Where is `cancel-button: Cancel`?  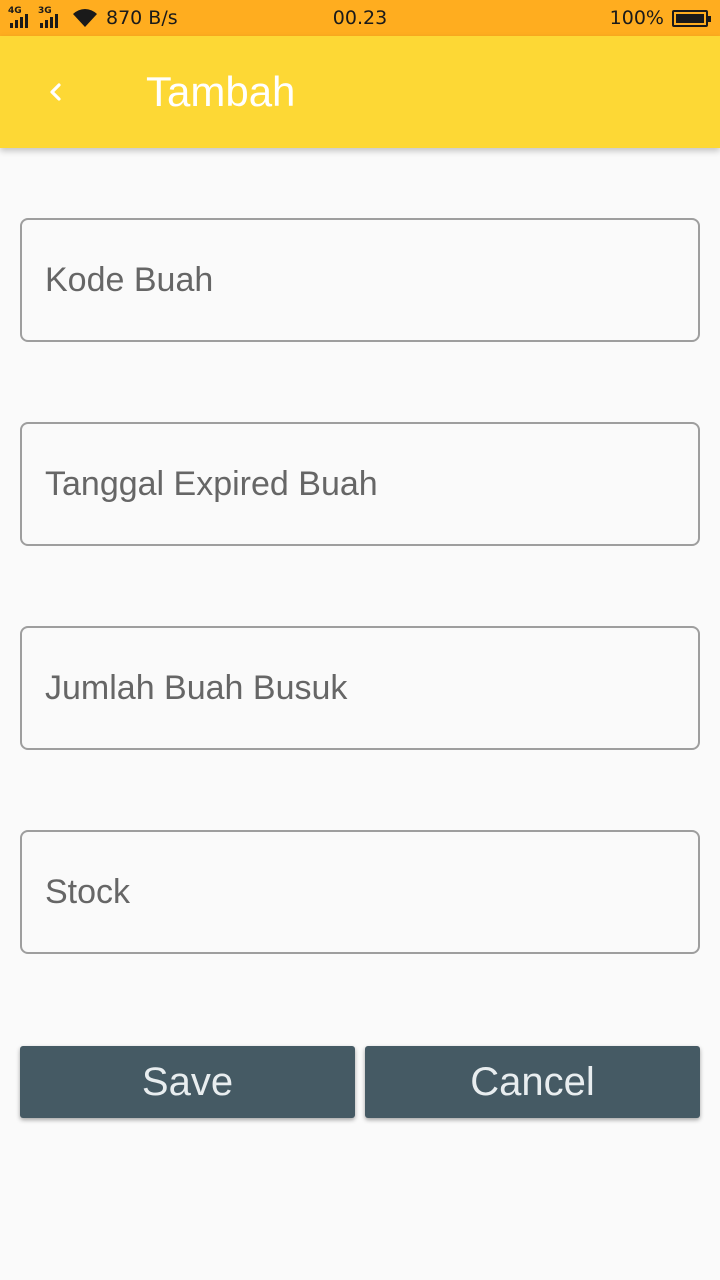
cancel-button: Cancel is located at coordinates (532, 1082).